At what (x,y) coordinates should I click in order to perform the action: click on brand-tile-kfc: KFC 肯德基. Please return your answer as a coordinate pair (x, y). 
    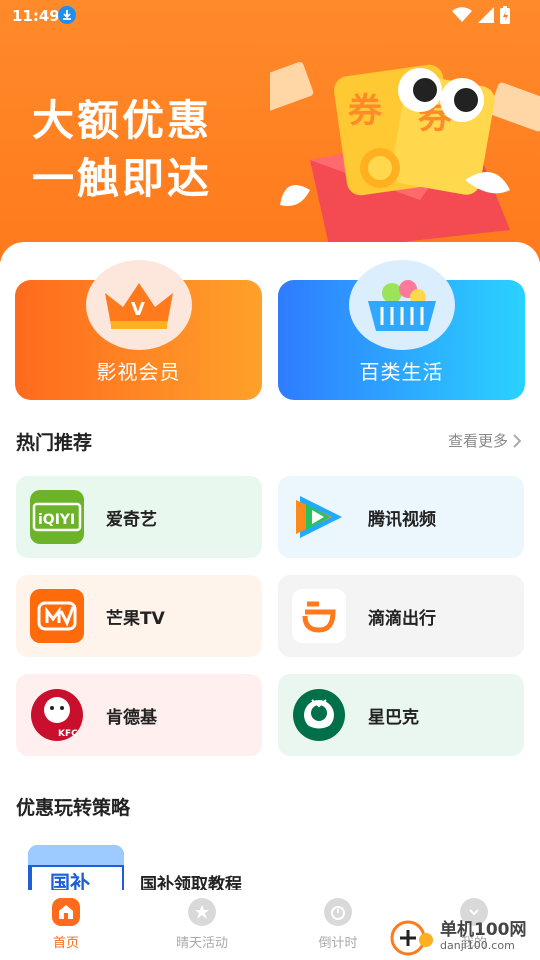
    Looking at the image, I should click on (139, 715).